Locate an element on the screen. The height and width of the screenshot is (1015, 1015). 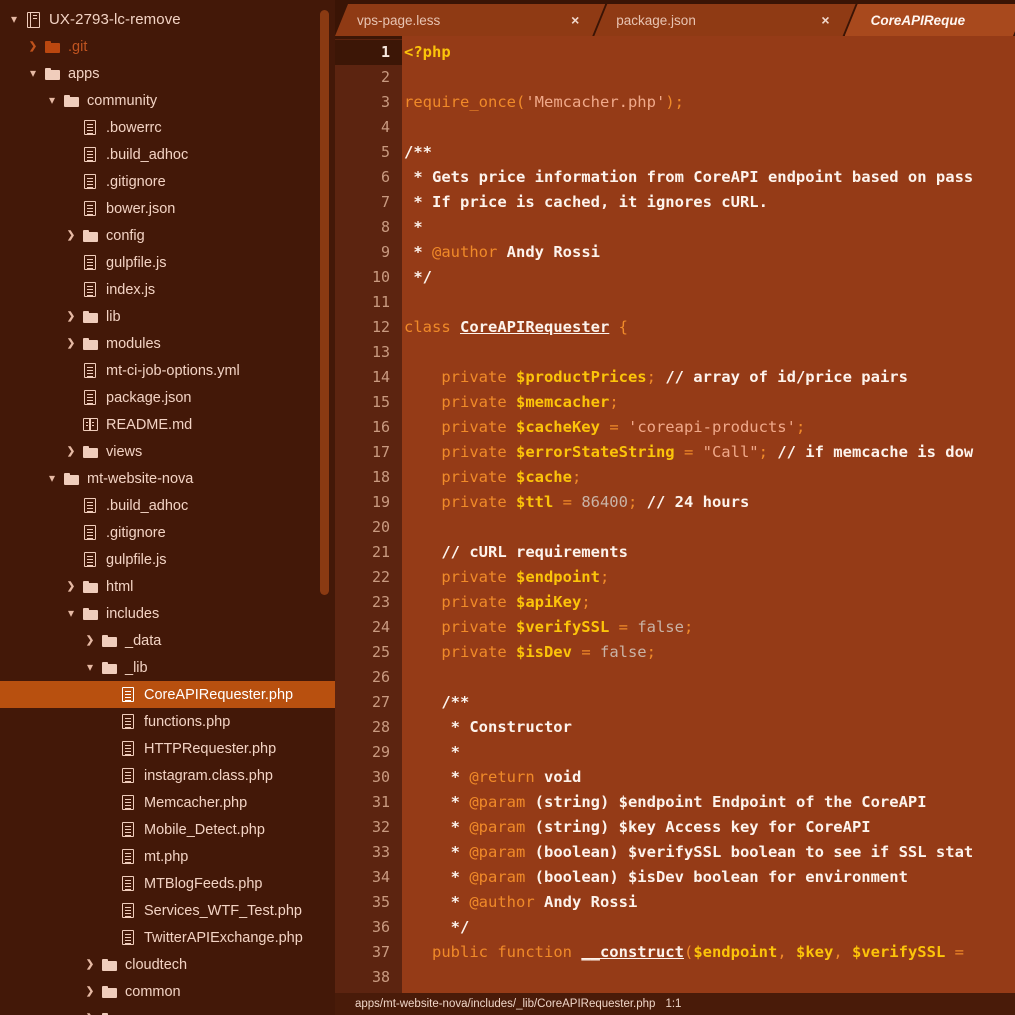
file-tree-item: company is located at coordinates (167, 1010).